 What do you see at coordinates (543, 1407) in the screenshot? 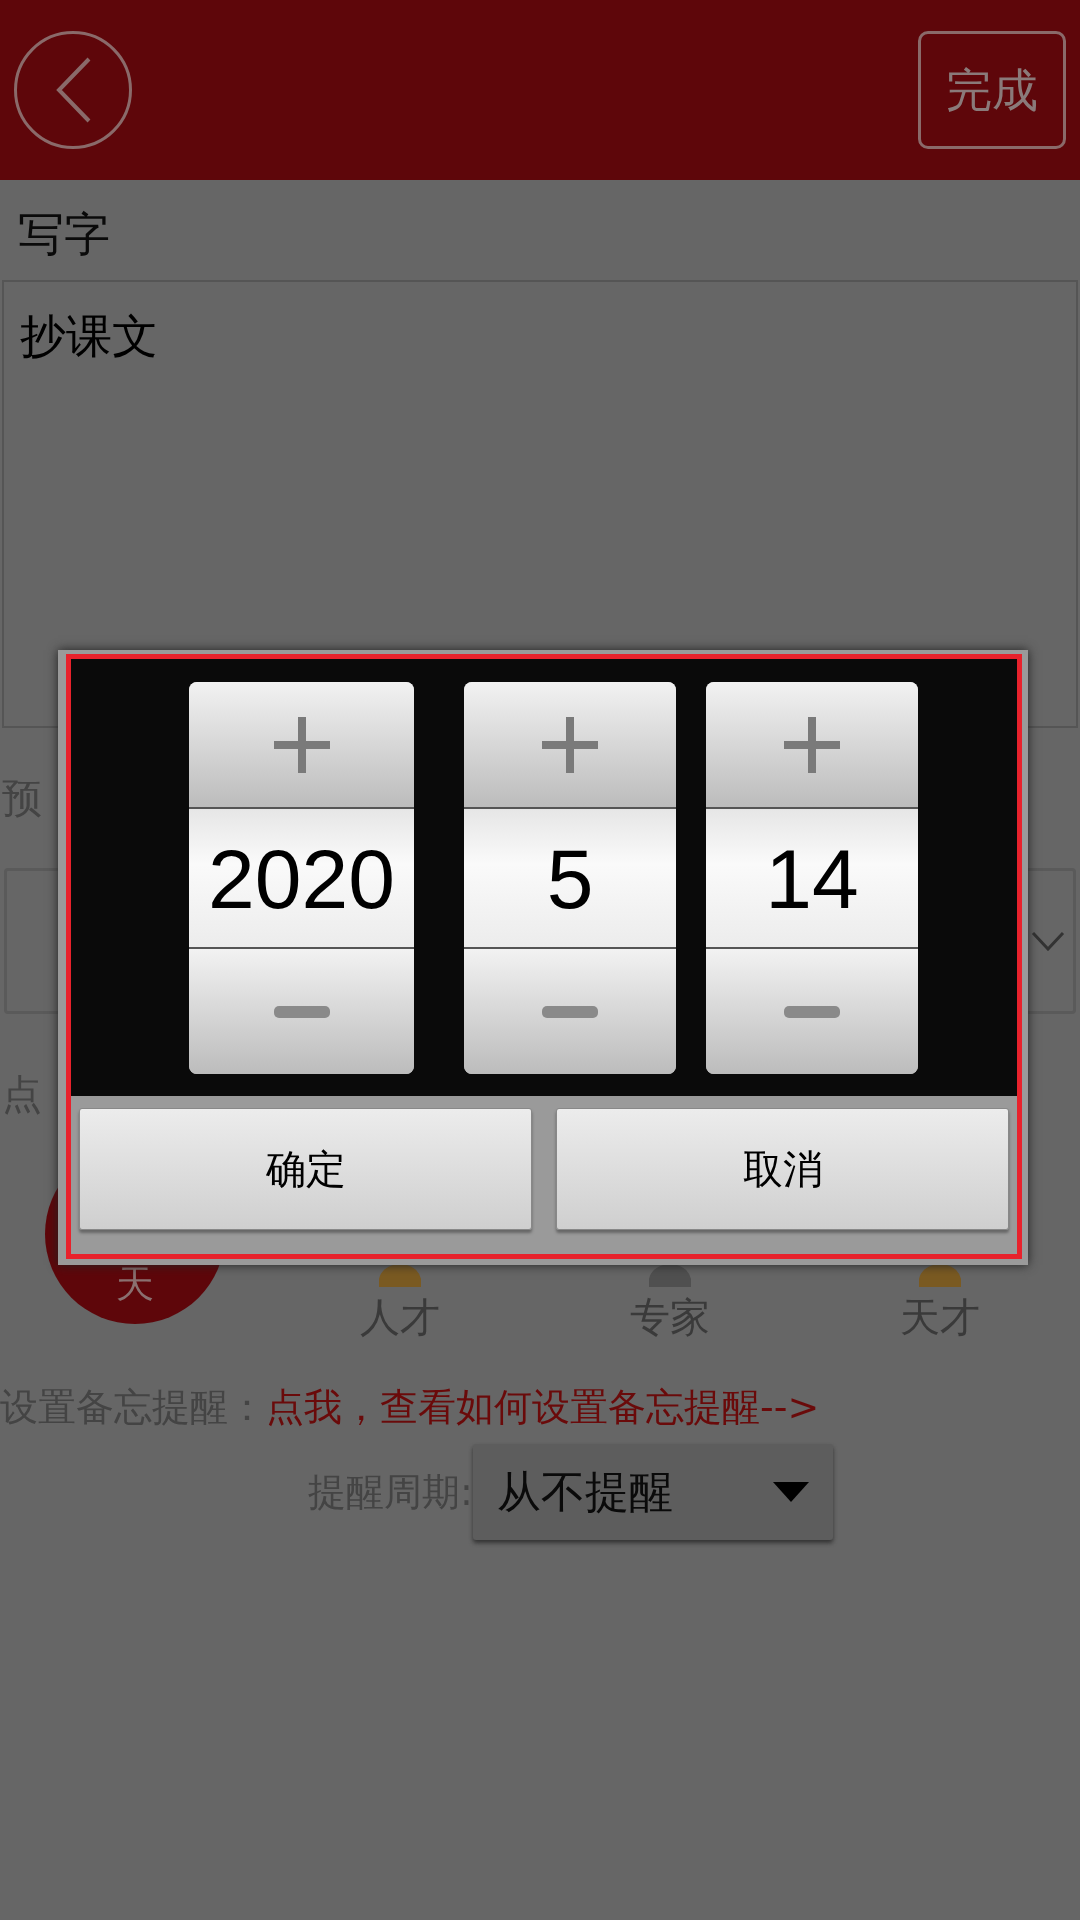
I see `help-link: 点我，查看如何设置备忘提醒-->` at bounding box center [543, 1407].